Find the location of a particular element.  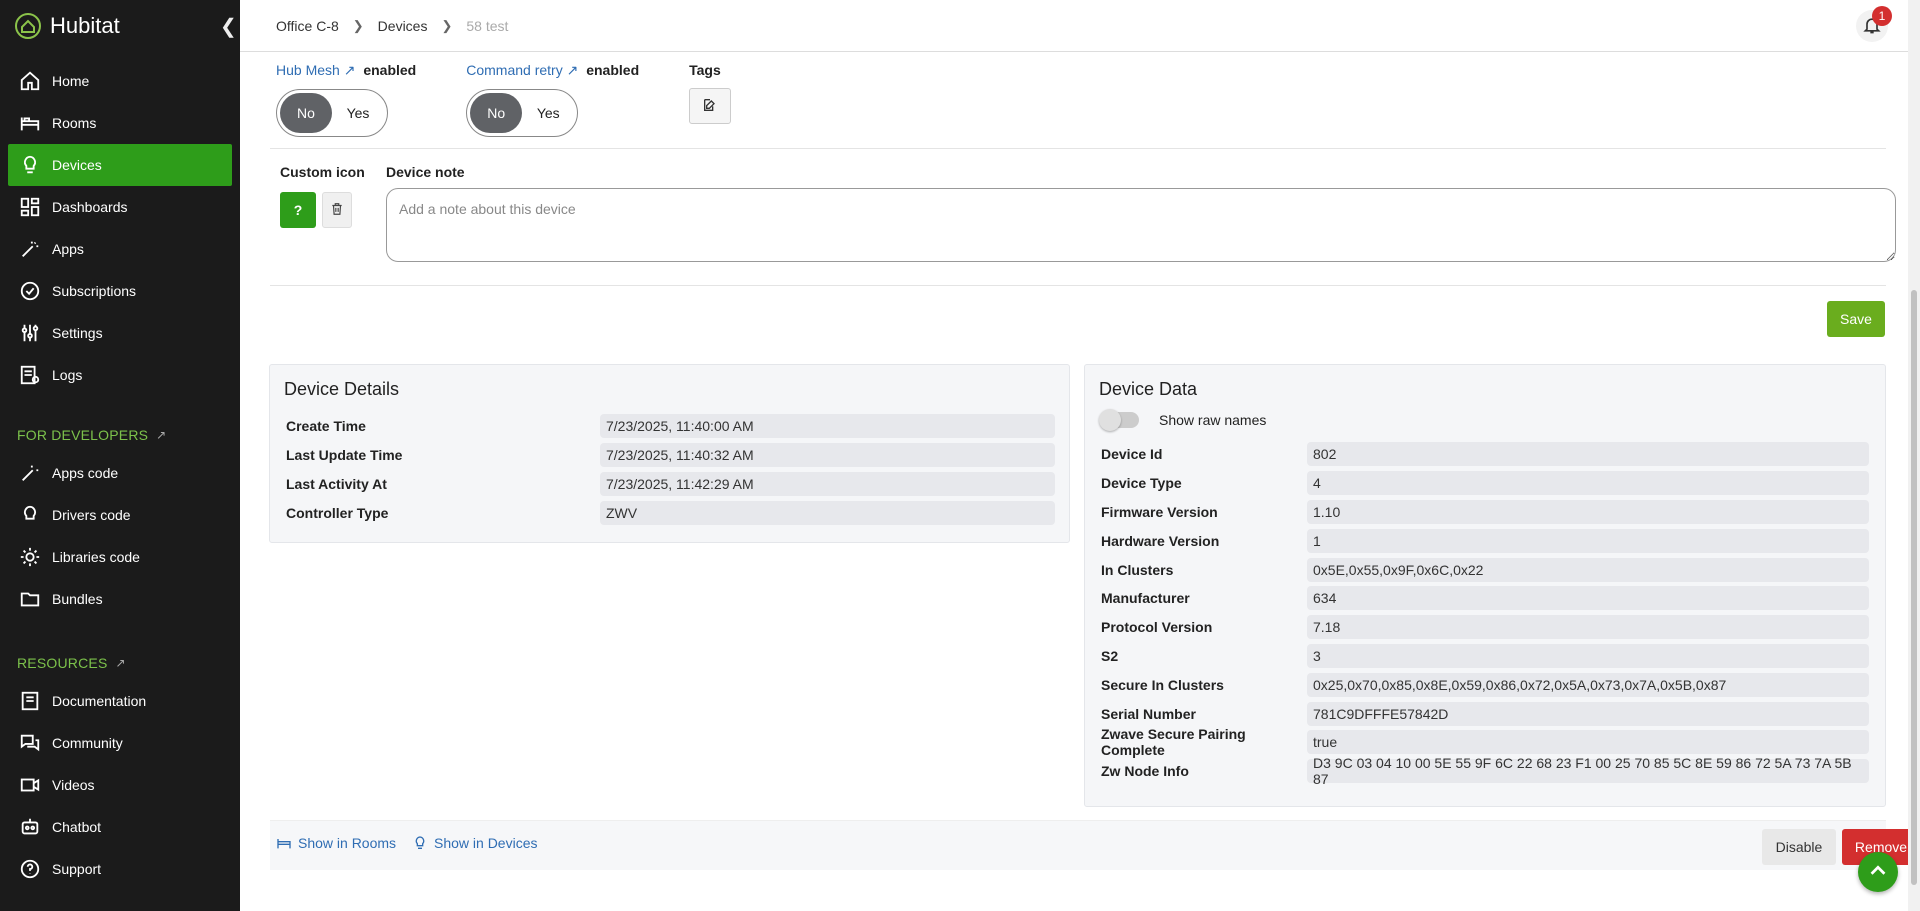

data-row: In Clusters 0x5E,0x55,0x9F,0x6C,0x22 is located at coordinates (1485, 569).